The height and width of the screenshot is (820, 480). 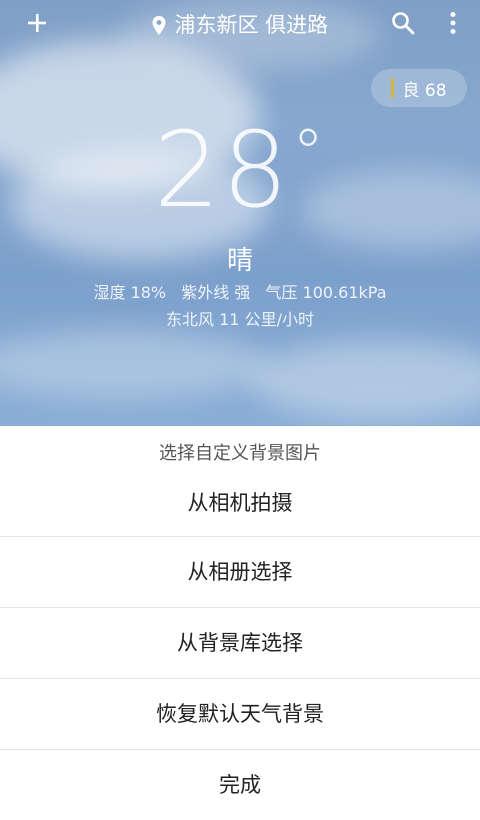 What do you see at coordinates (240, 713) in the screenshot?
I see `restore-default-background-option: 恢复默认天气背景` at bounding box center [240, 713].